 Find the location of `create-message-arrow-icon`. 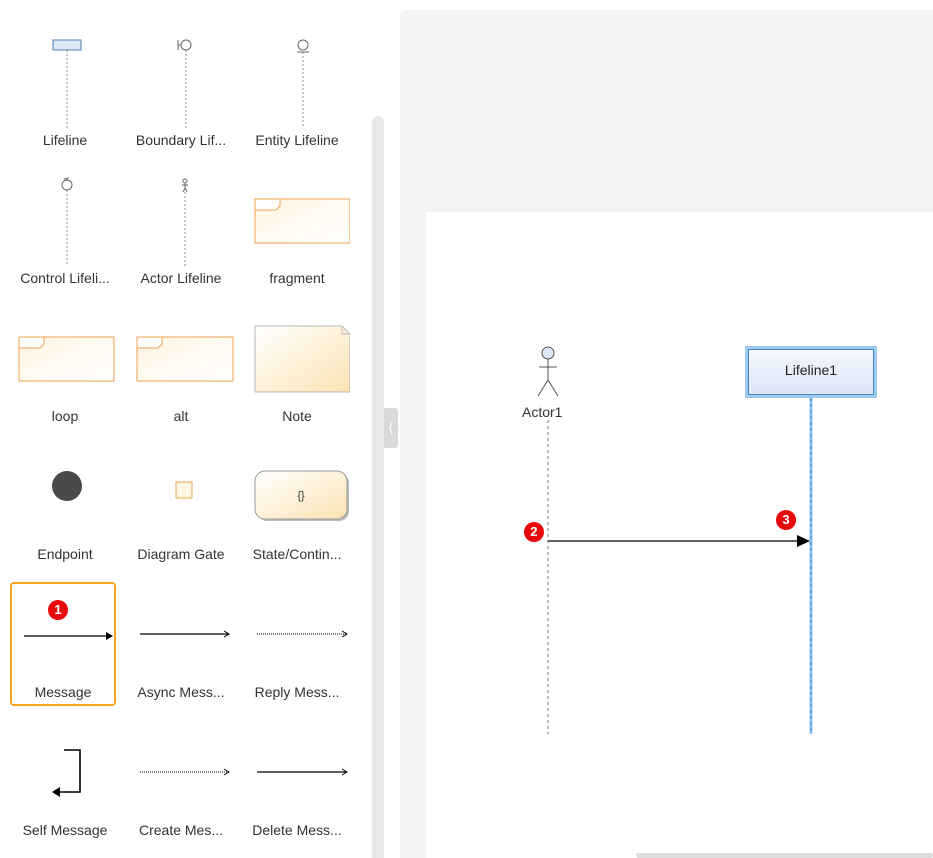

create-message-arrow-icon is located at coordinates (185, 772).